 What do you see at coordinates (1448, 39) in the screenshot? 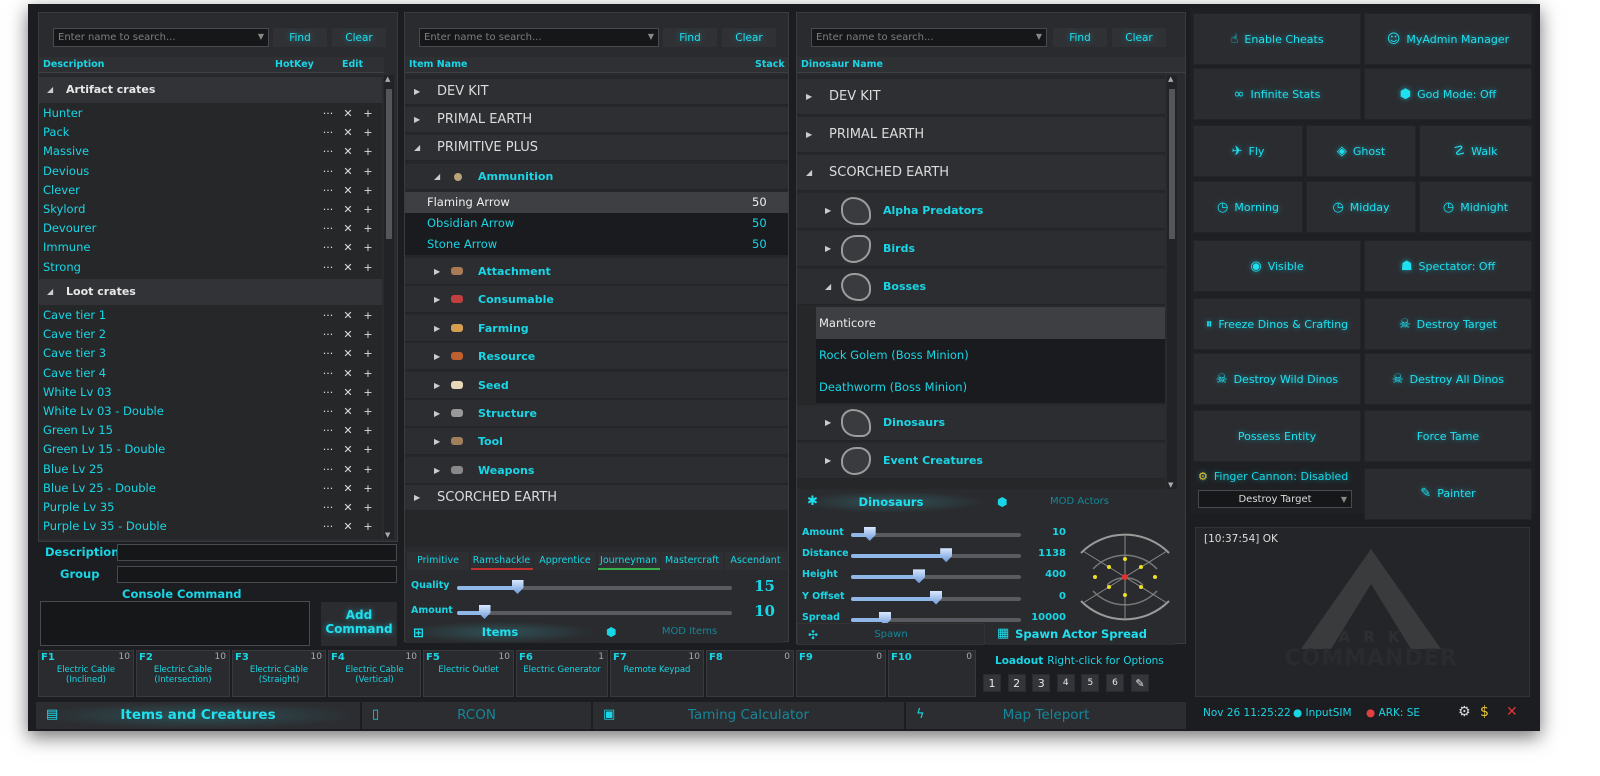
I see `myadmin-manager-button: ☺ MyAdmin Manager` at bounding box center [1448, 39].